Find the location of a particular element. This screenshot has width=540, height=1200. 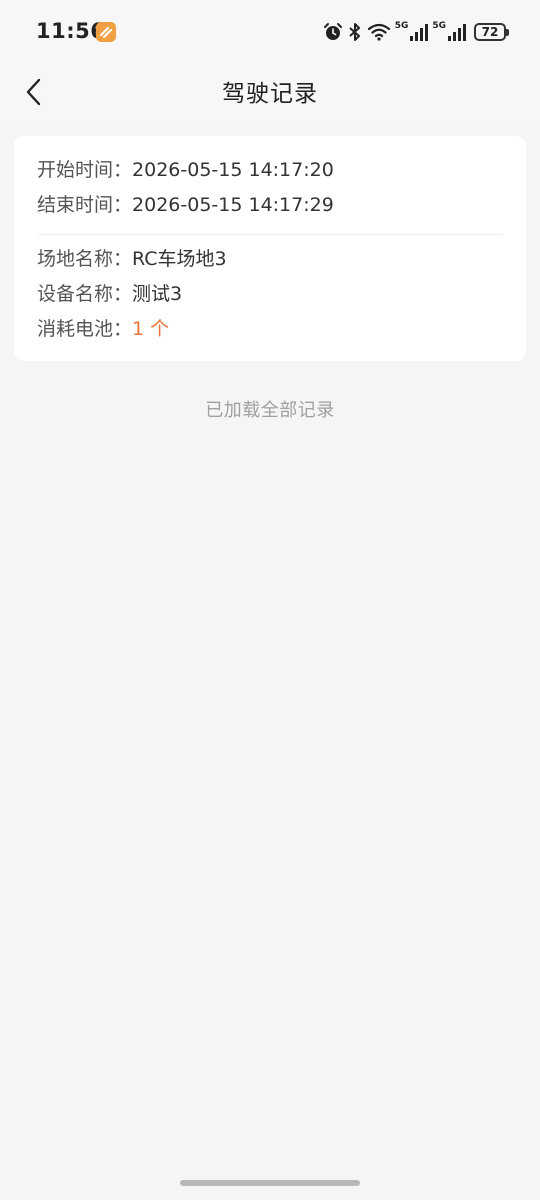

device-label: 设备名称： is located at coordinates (85, 294).